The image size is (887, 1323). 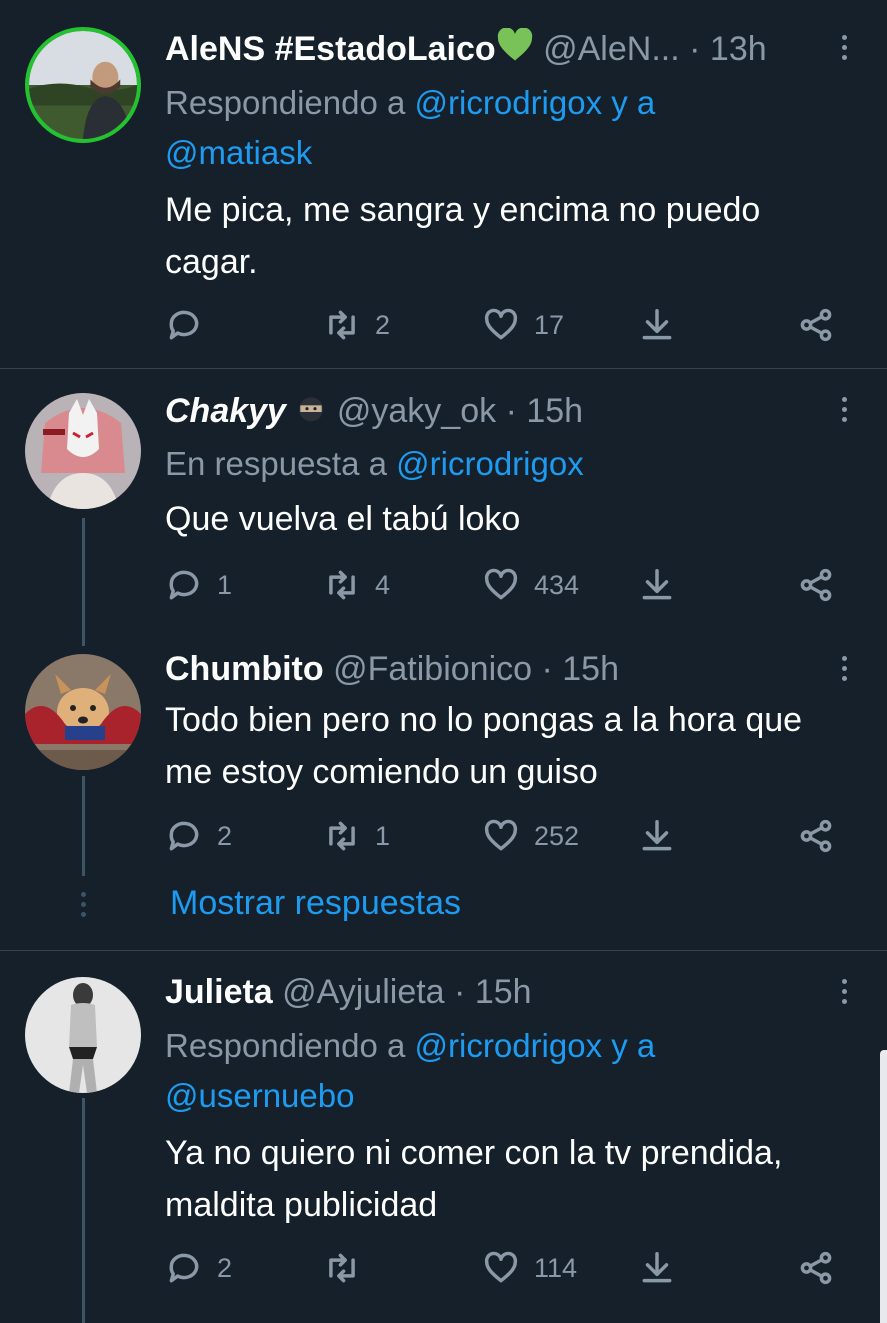 I want to click on like-count: 114, so click(x=556, y=1267).